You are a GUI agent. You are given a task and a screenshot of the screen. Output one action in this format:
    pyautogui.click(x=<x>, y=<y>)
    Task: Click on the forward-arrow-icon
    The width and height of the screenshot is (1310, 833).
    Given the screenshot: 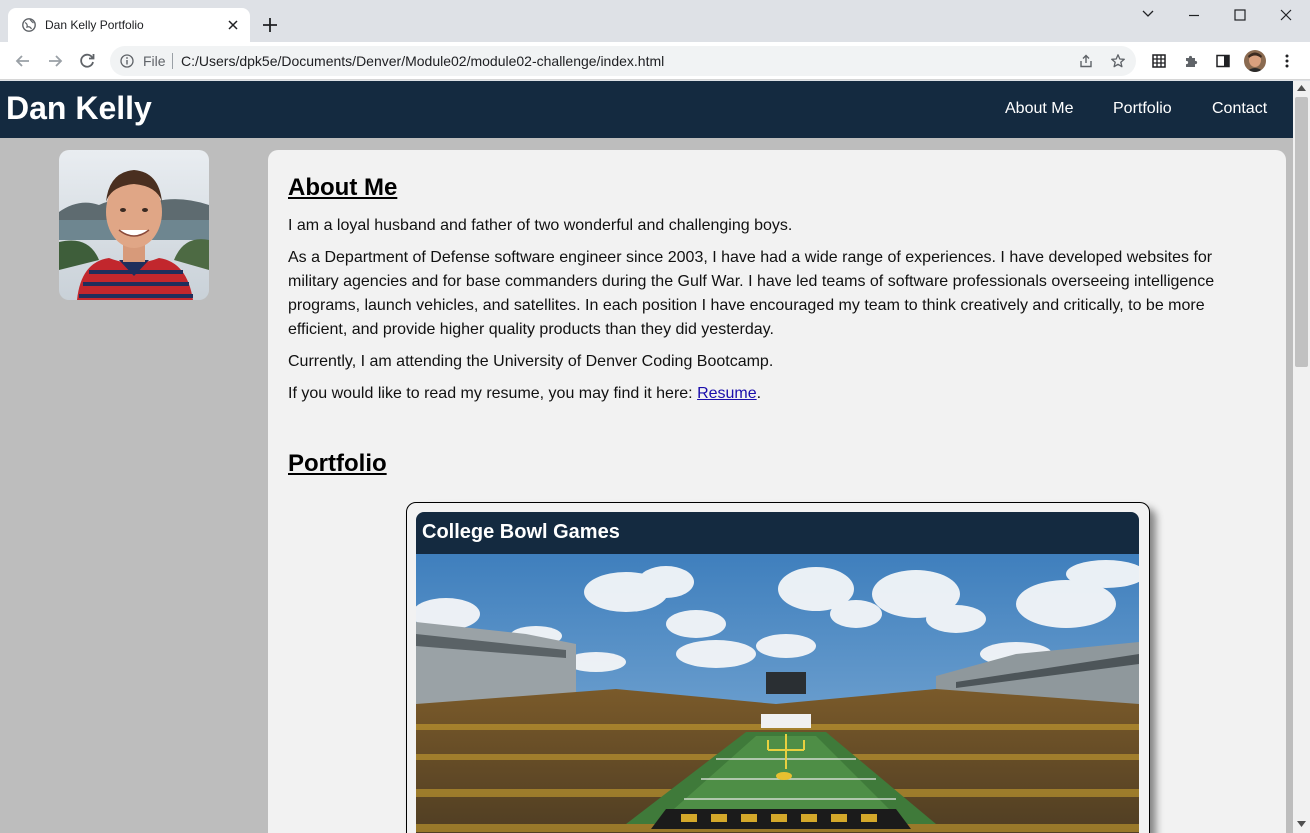 What is the action you would take?
    pyautogui.click(x=55, y=61)
    